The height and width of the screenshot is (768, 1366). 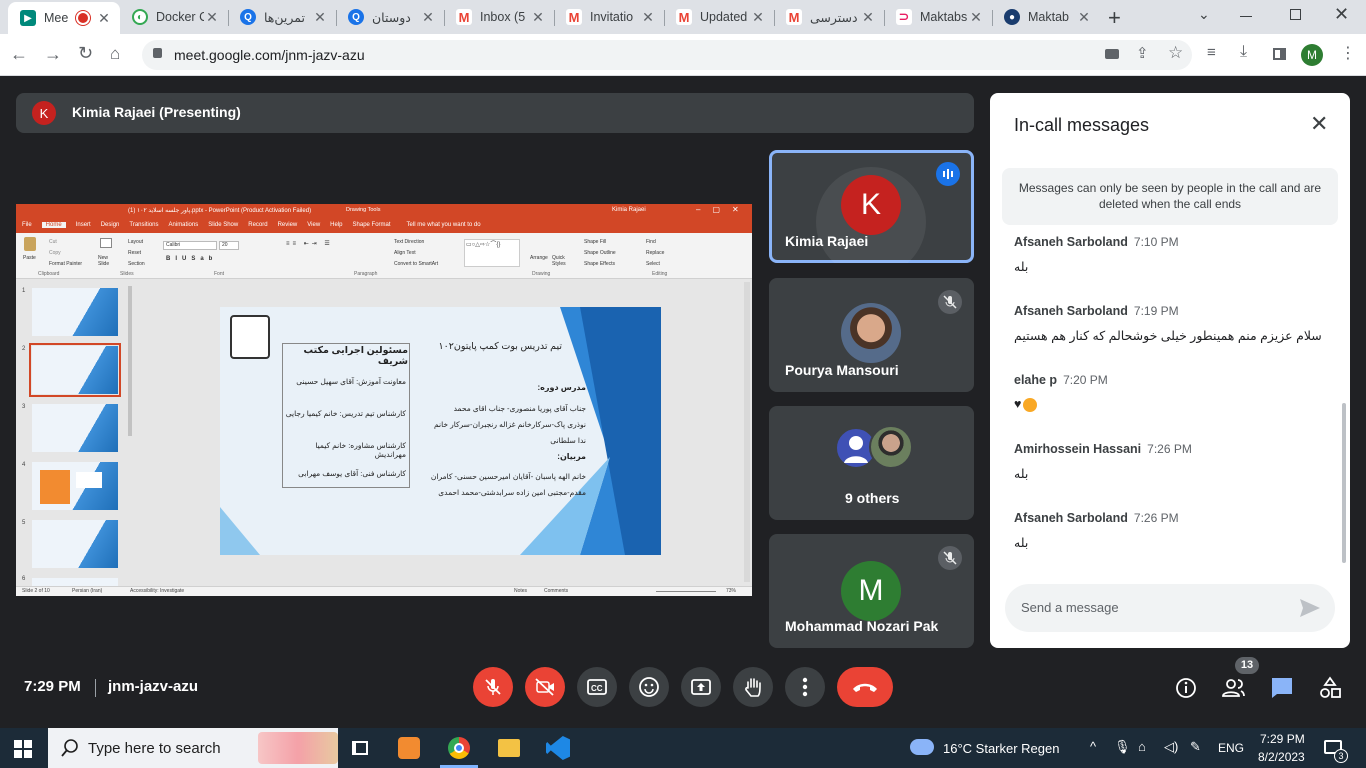 I want to click on media-player-taskbar-icon, so click(x=409, y=748).